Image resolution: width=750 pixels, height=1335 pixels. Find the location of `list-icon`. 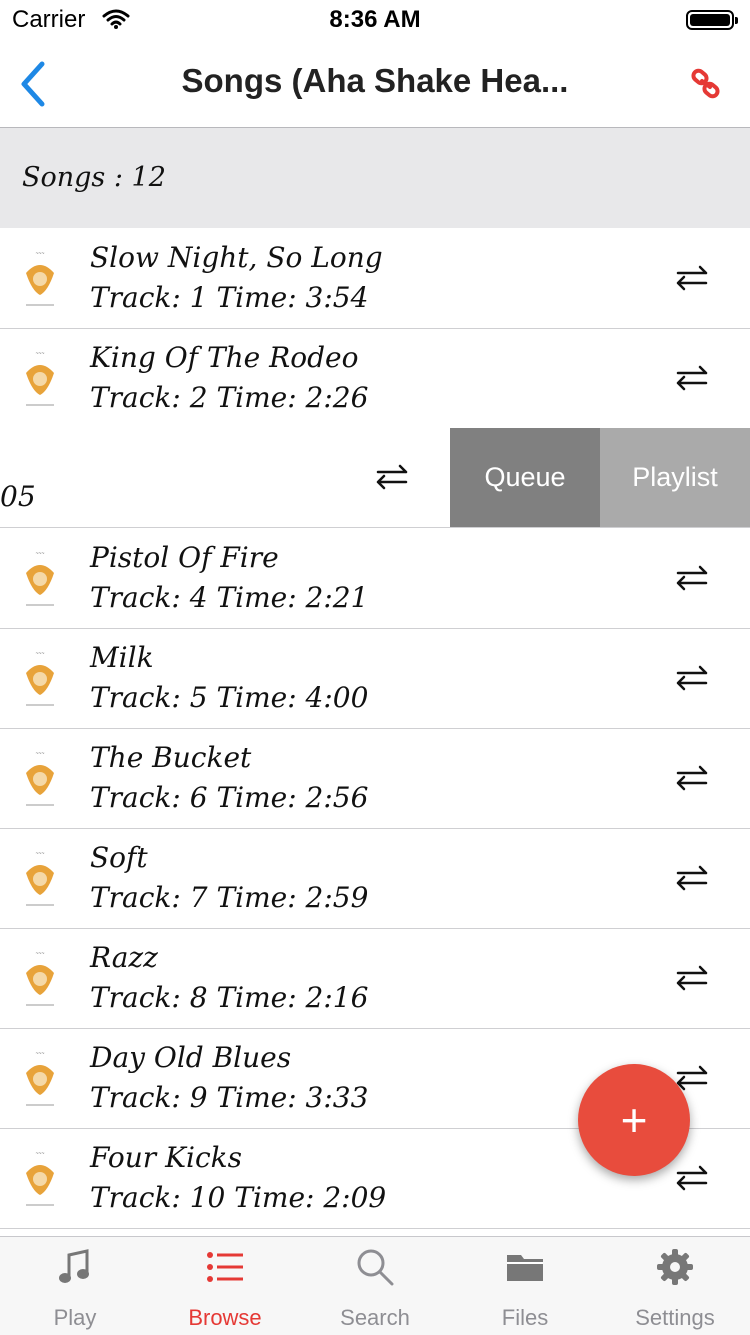

list-icon is located at coordinates (225, 1267).